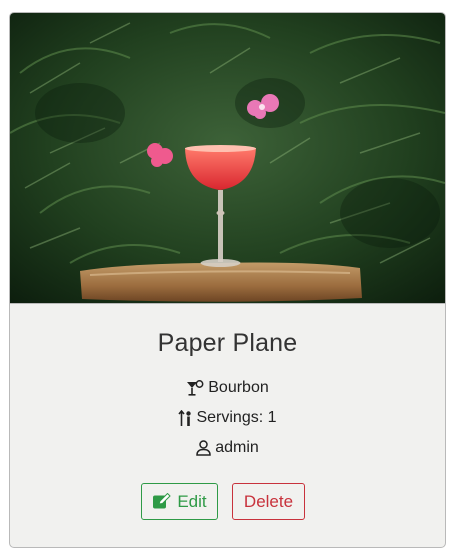 This screenshot has width=455, height=559. What do you see at coordinates (236, 417) in the screenshot?
I see `servings-label: Servings: 1` at bounding box center [236, 417].